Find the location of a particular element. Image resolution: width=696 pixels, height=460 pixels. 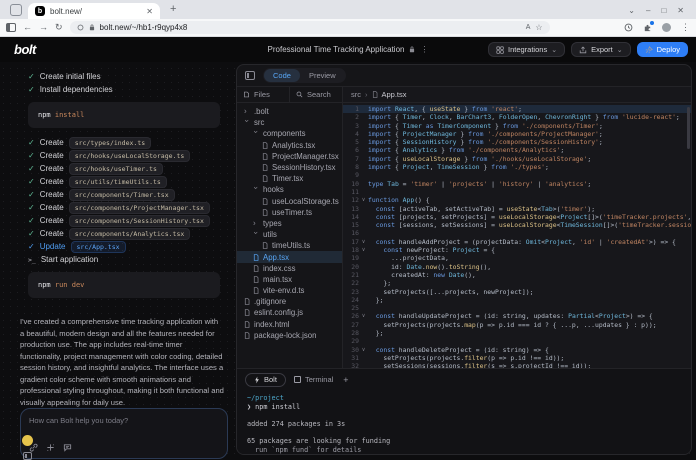

collapse-sidebar-icon is located at coordinates (27, 456).